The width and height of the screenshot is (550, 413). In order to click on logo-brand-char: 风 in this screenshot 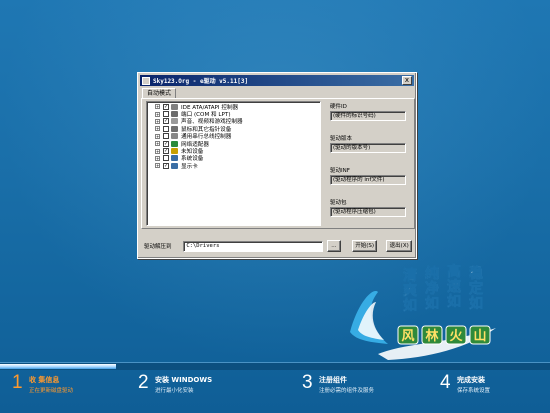, I will do `click(407, 336)`.